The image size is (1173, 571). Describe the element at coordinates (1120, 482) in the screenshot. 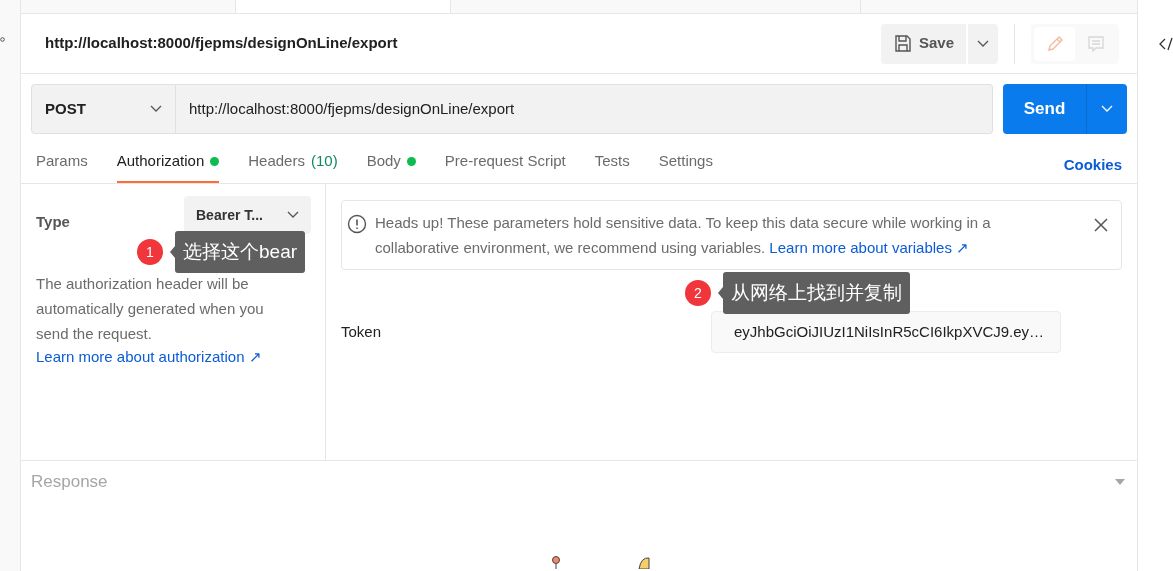

I see `collapse-icon` at that location.